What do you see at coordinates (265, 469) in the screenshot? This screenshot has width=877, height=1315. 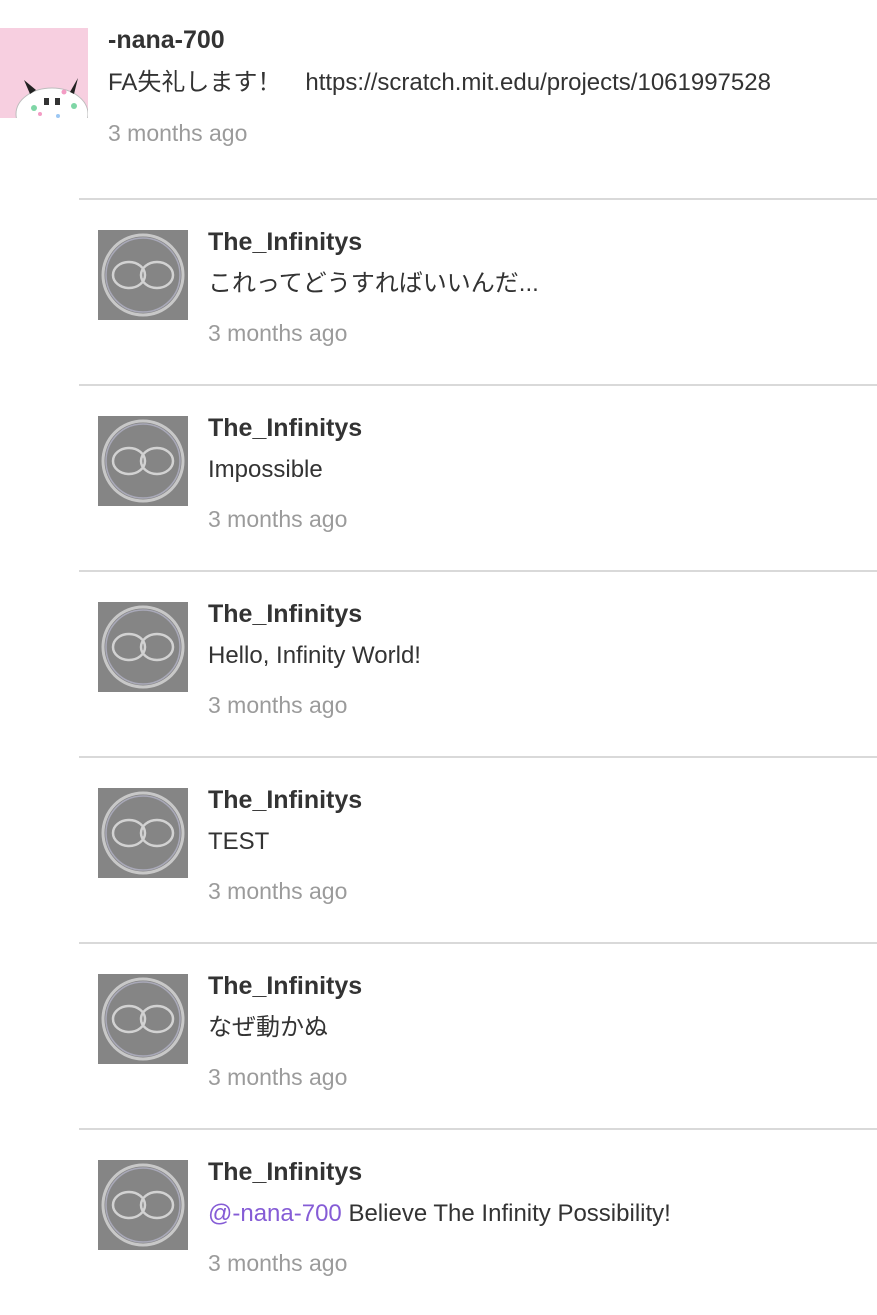 I see `reply-content: Impossible` at bounding box center [265, 469].